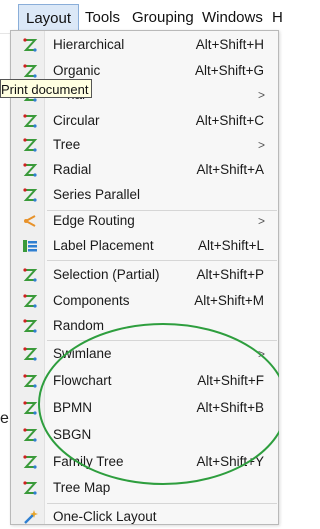 The image size is (320, 529). Describe the element at coordinates (144, 354) in the screenshot. I see `menu-item-swimlane: Swimlane >` at that location.